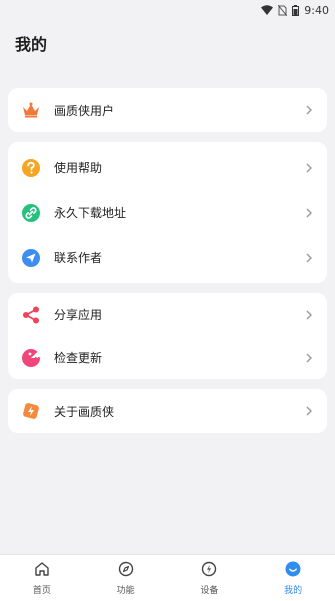  Describe the element at coordinates (78, 168) in the screenshot. I see `help-label: 使用帮助` at that location.